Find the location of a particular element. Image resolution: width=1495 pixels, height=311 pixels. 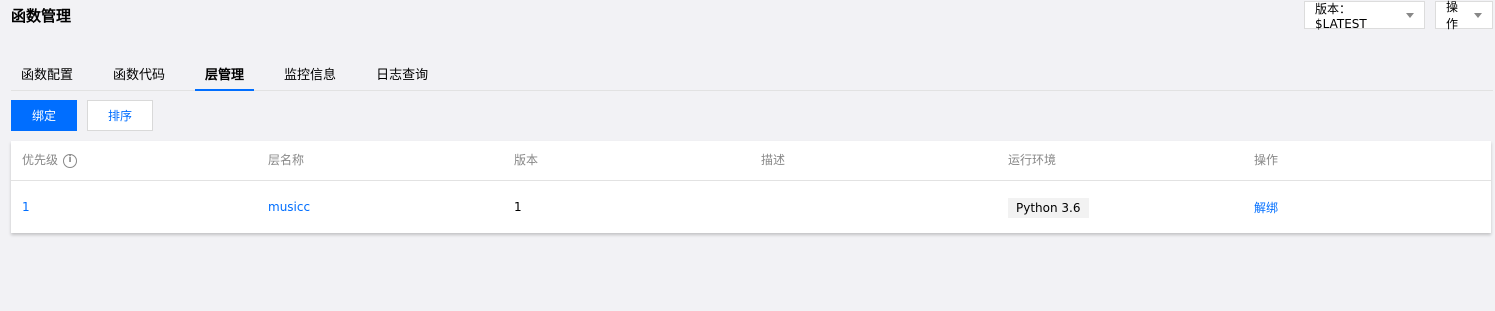

cell-priority: 1 is located at coordinates (26, 207).